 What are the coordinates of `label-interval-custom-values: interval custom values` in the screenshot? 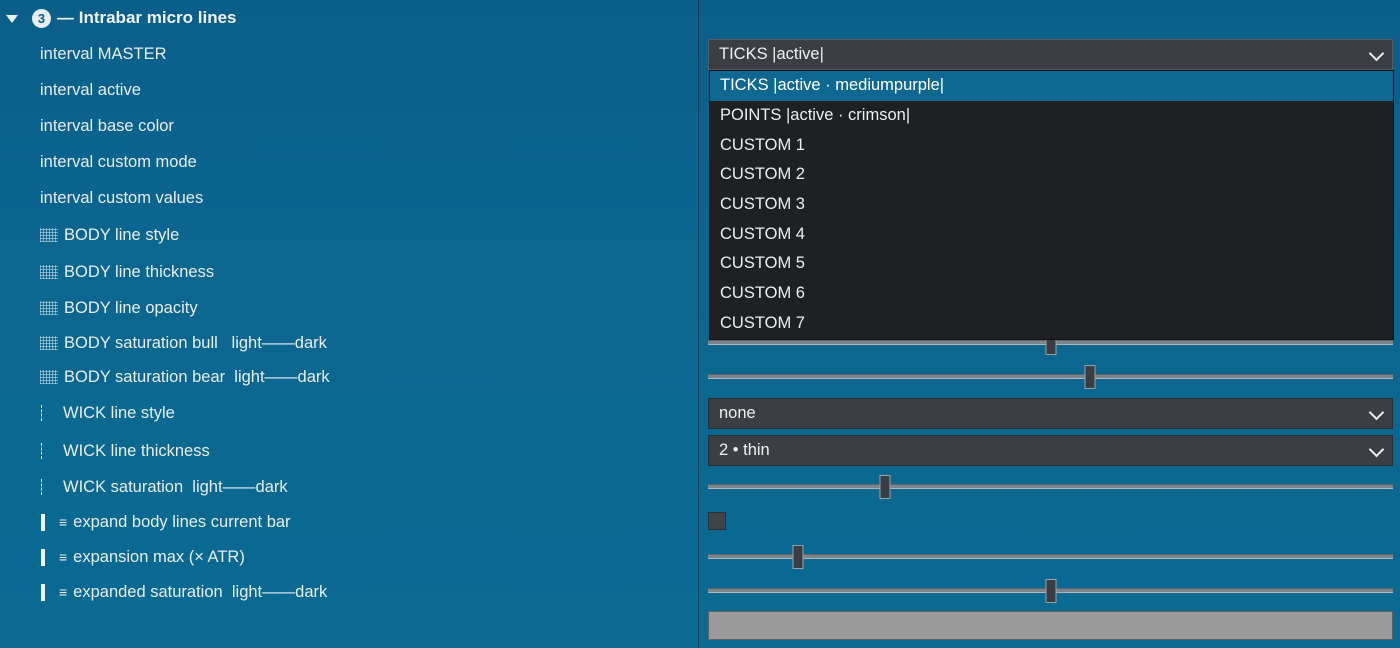 It's located at (122, 197).